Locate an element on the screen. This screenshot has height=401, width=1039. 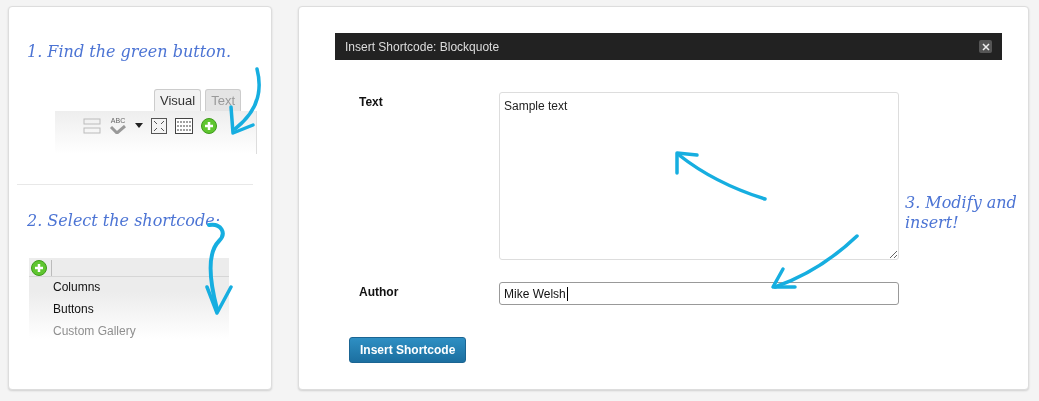
step-caption: 3. Modify and insert! is located at coordinates (961, 213).